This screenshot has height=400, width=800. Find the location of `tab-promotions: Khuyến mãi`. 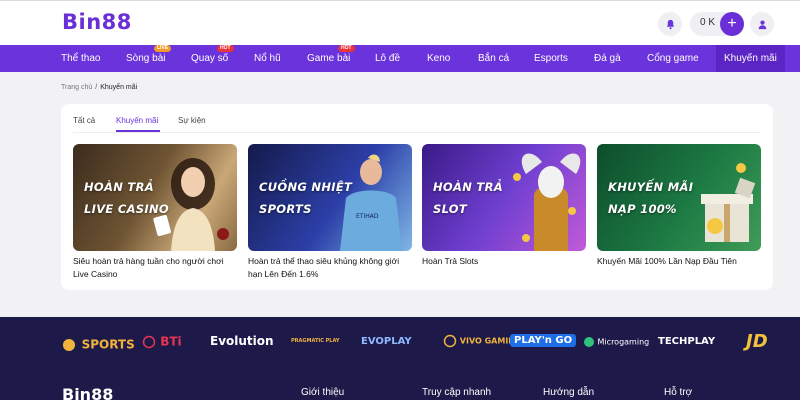

tab-promotions: Khuyến mãi is located at coordinates (137, 120).